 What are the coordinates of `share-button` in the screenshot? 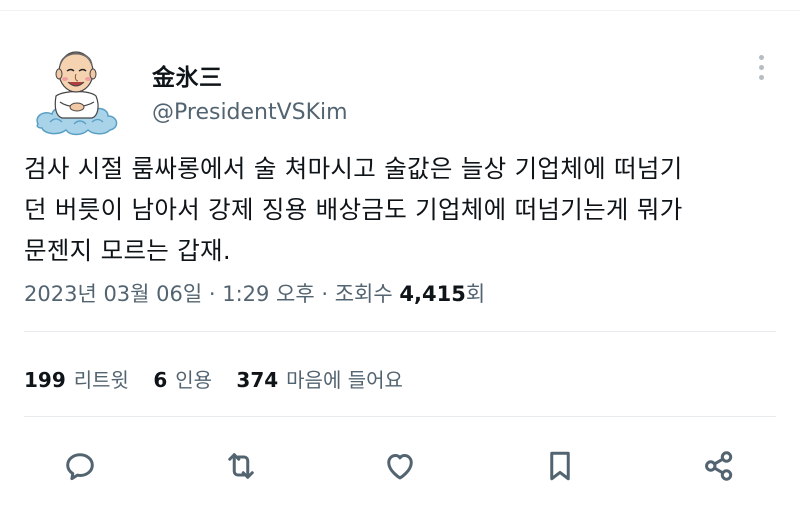 It's located at (719, 466).